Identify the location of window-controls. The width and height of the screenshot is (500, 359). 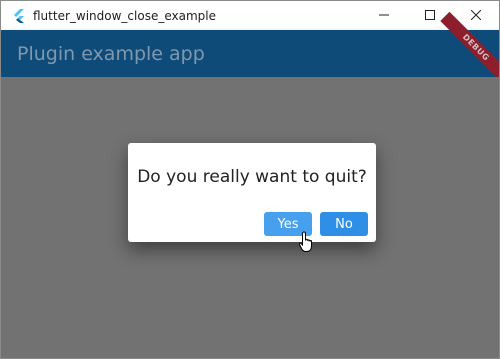
(430, 15).